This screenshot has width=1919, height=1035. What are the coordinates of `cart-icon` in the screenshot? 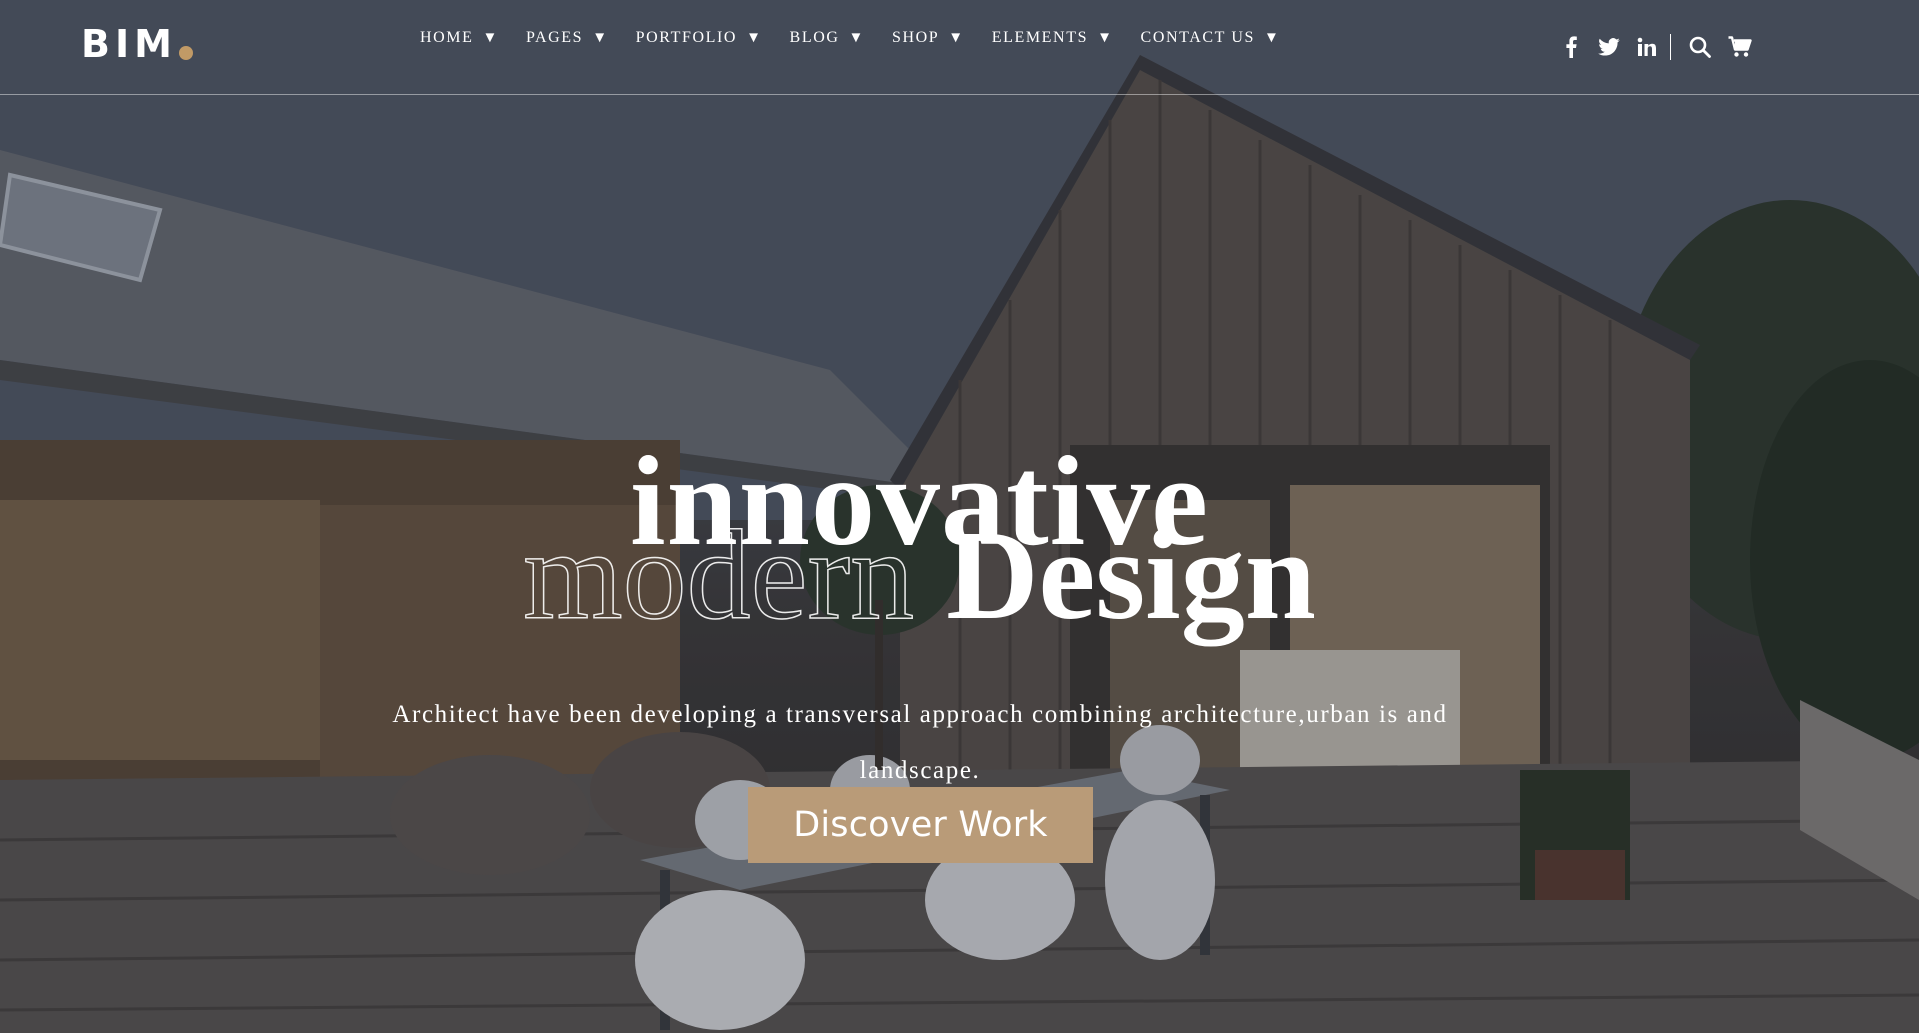 It's located at (1740, 47).